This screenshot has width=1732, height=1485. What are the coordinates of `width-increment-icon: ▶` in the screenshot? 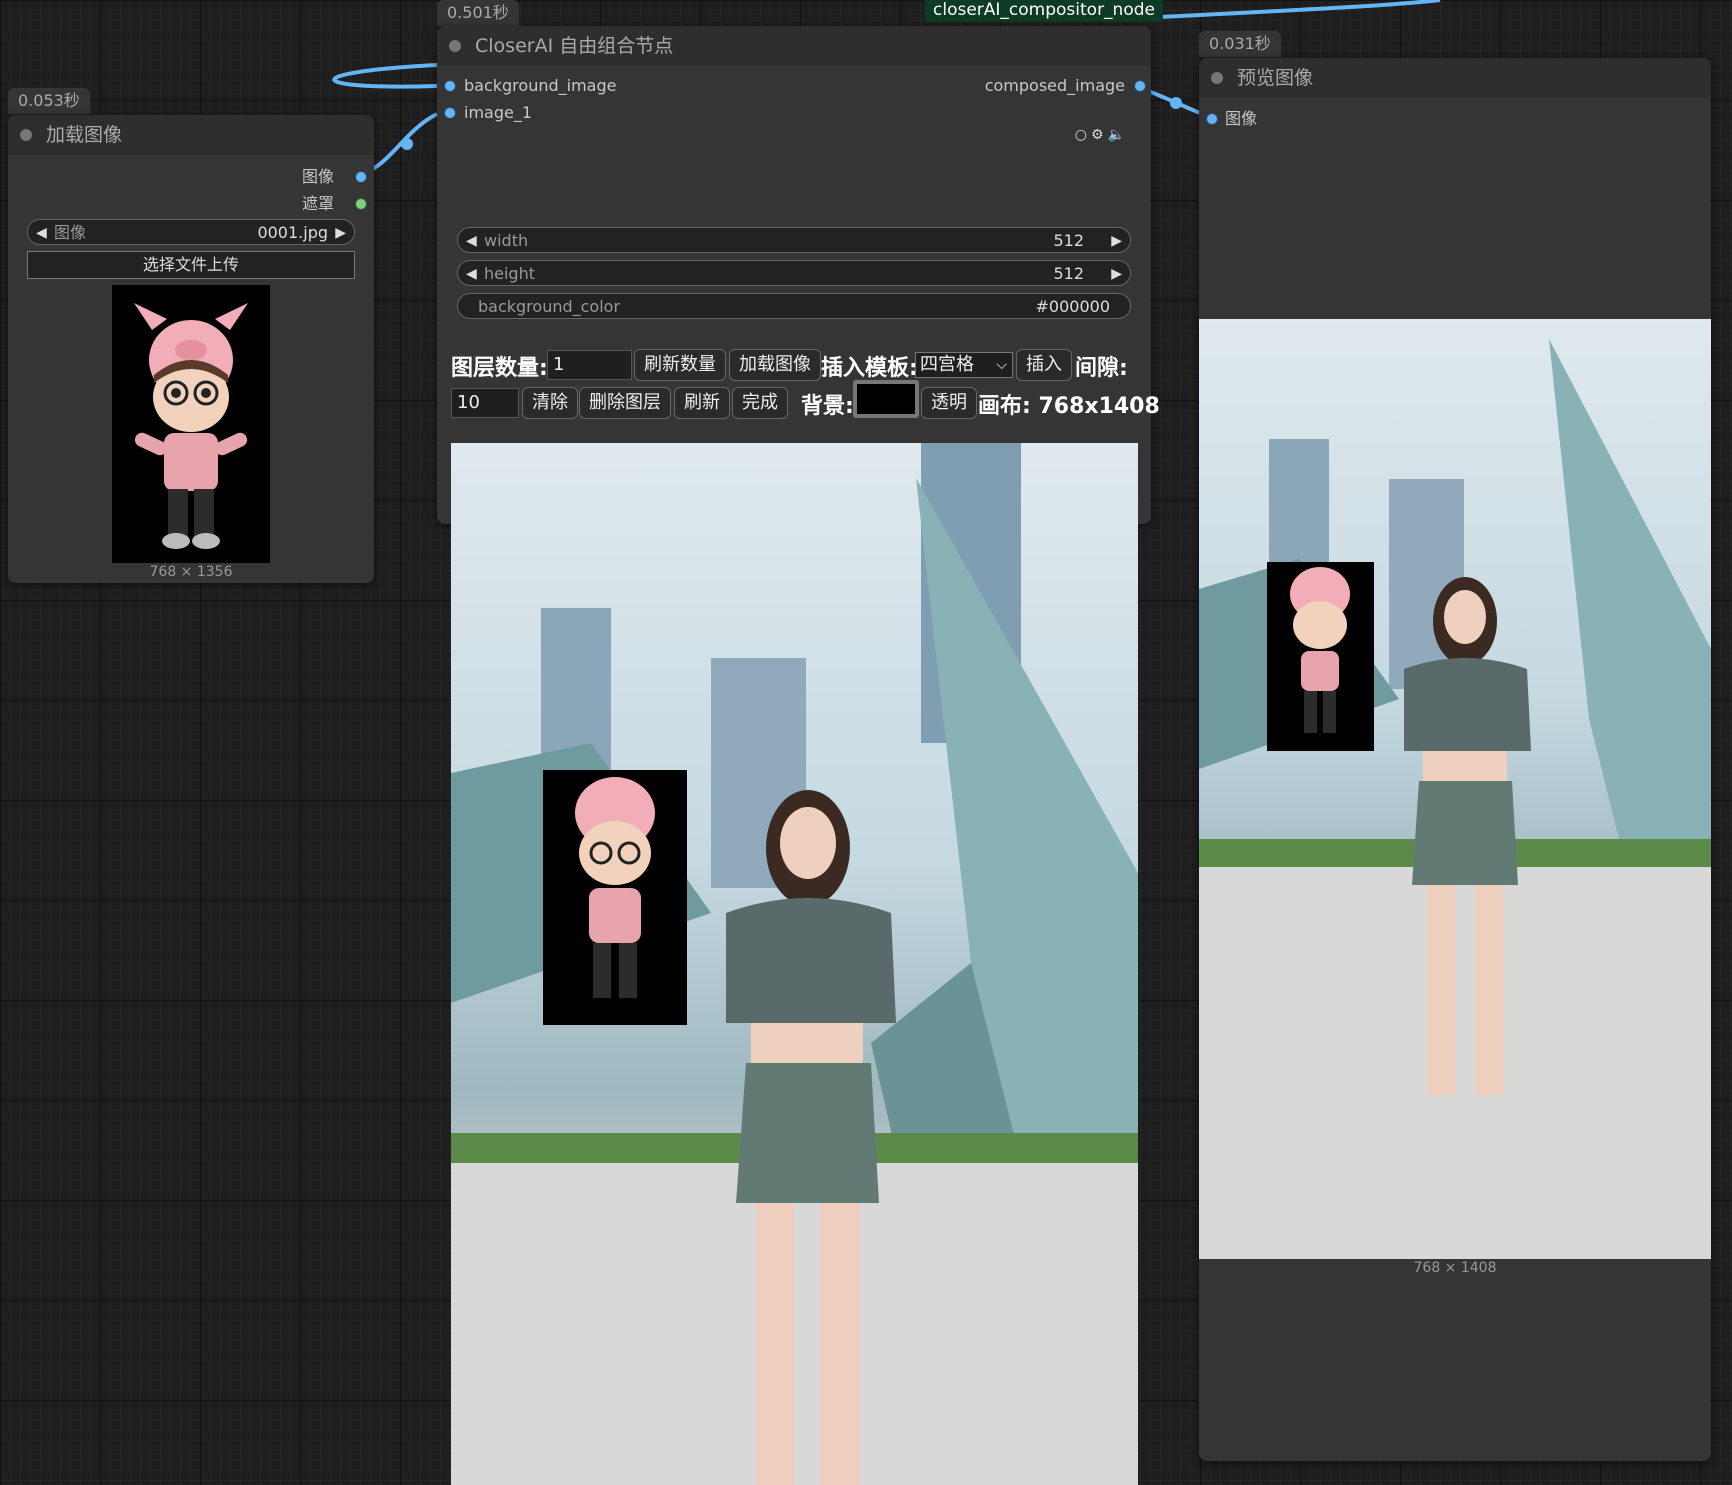 It's located at (1116, 241).